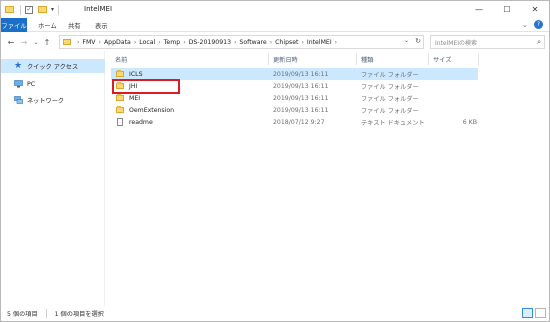 This screenshot has width=550, height=322. Describe the element at coordinates (79, 314) in the screenshot. I see `selection-count: 1 個の項目を選択` at that location.